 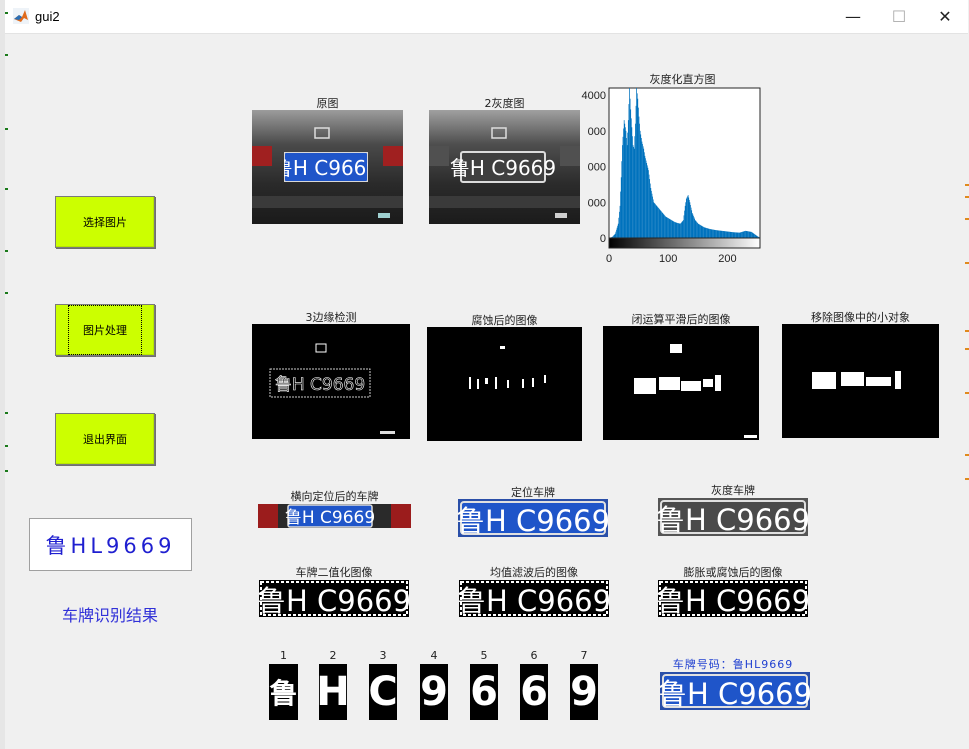 What do you see at coordinates (603, 239) in the screenshot?
I see `histogram-y-tick-label: 0` at bounding box center [603, 239].